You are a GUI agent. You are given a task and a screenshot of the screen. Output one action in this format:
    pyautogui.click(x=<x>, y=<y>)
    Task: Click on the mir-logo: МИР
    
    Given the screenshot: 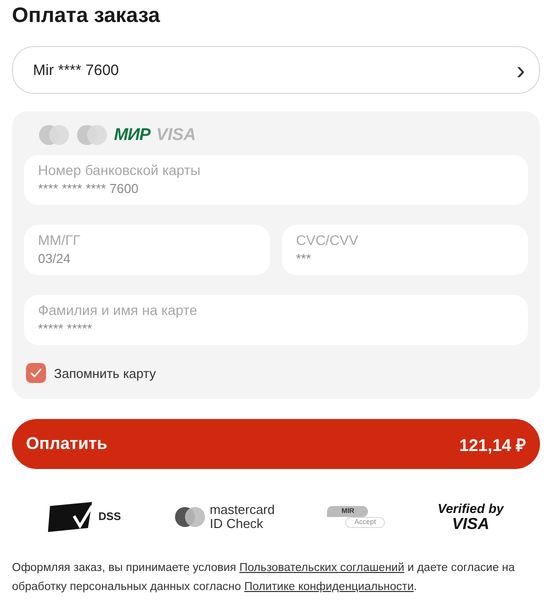 What is the action you would take?
    pyautogui.click(x=132, y=135)
    